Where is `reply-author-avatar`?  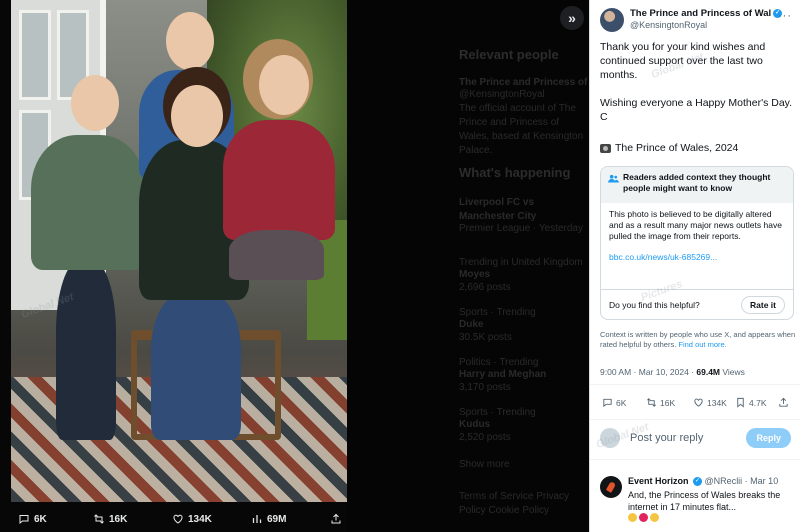 reply-author-avatar is located at coordinates (611, 487).